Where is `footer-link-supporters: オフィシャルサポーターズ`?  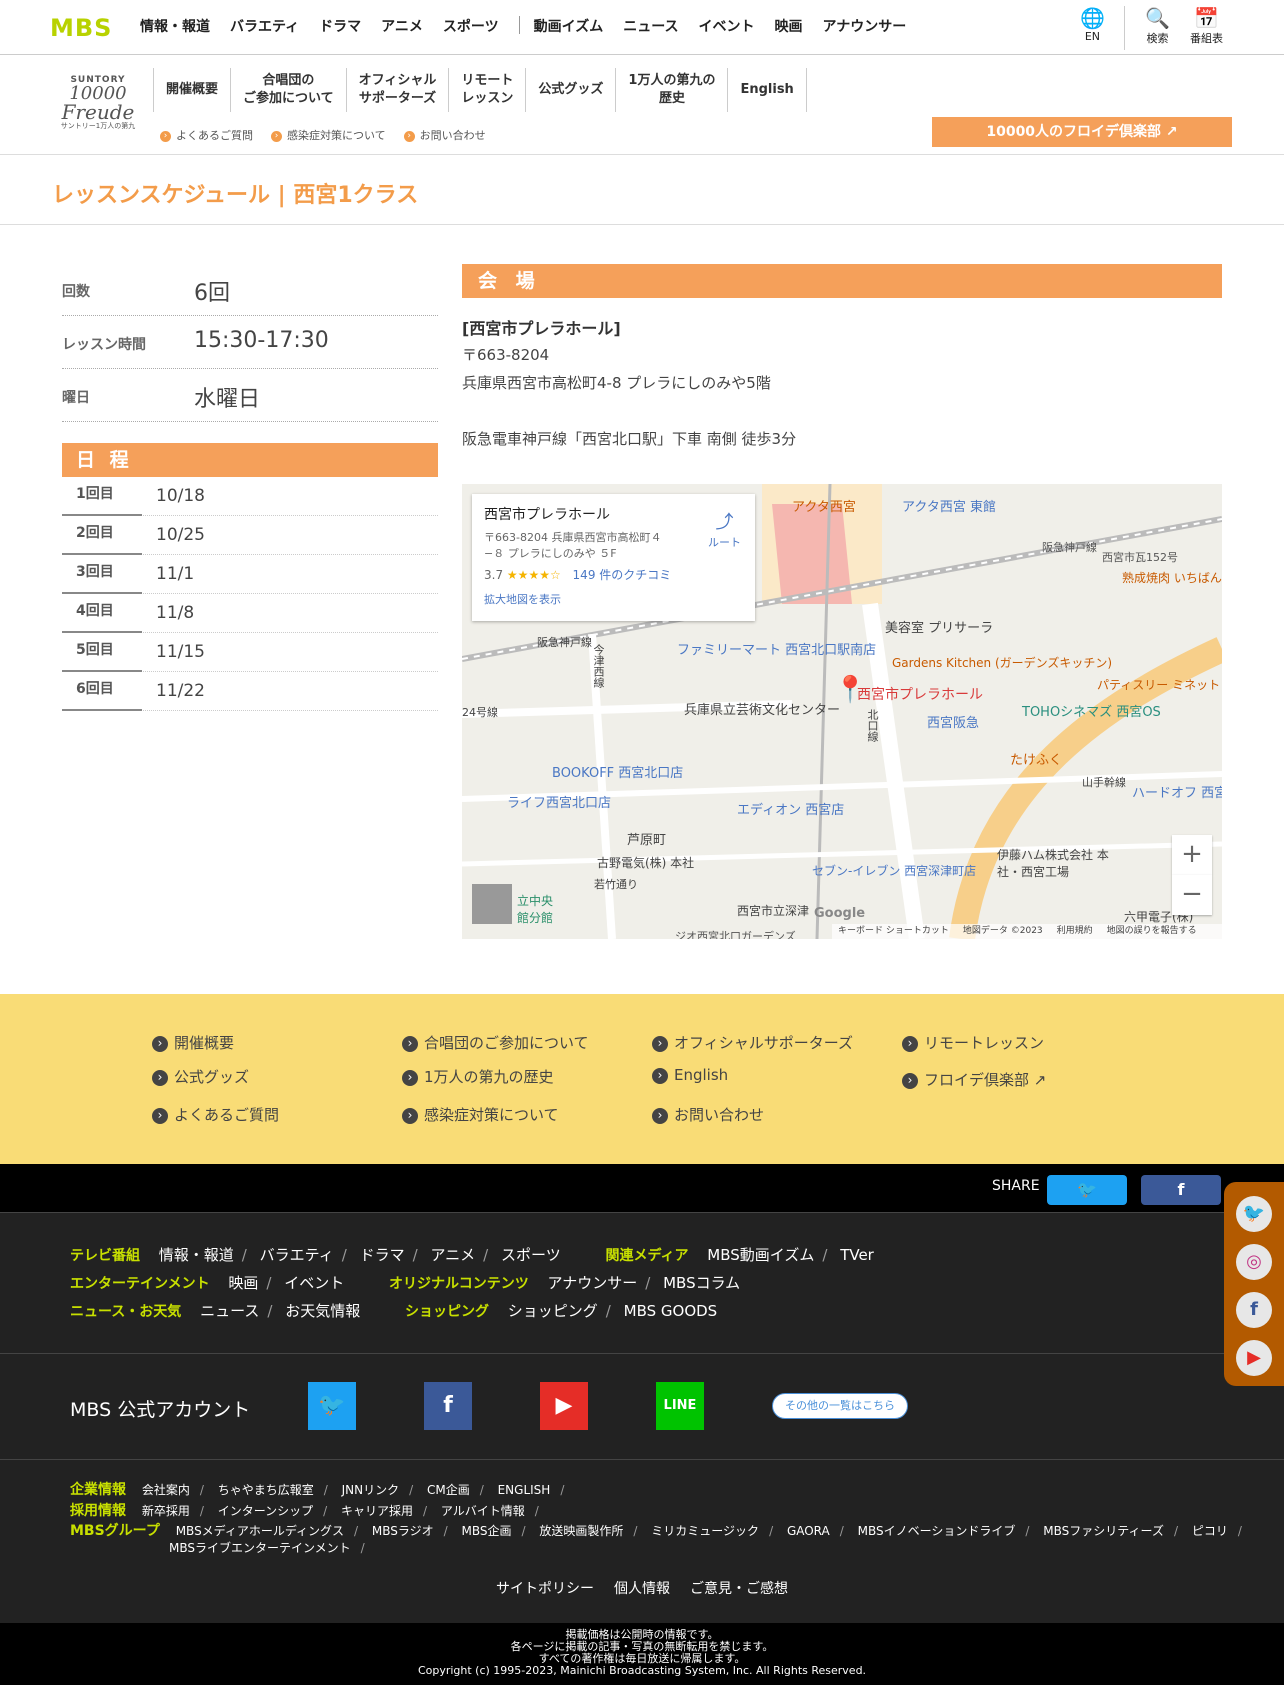
footer-link-supporters: オフィシャルサポーターズ is located at coordinates (752, 1042).